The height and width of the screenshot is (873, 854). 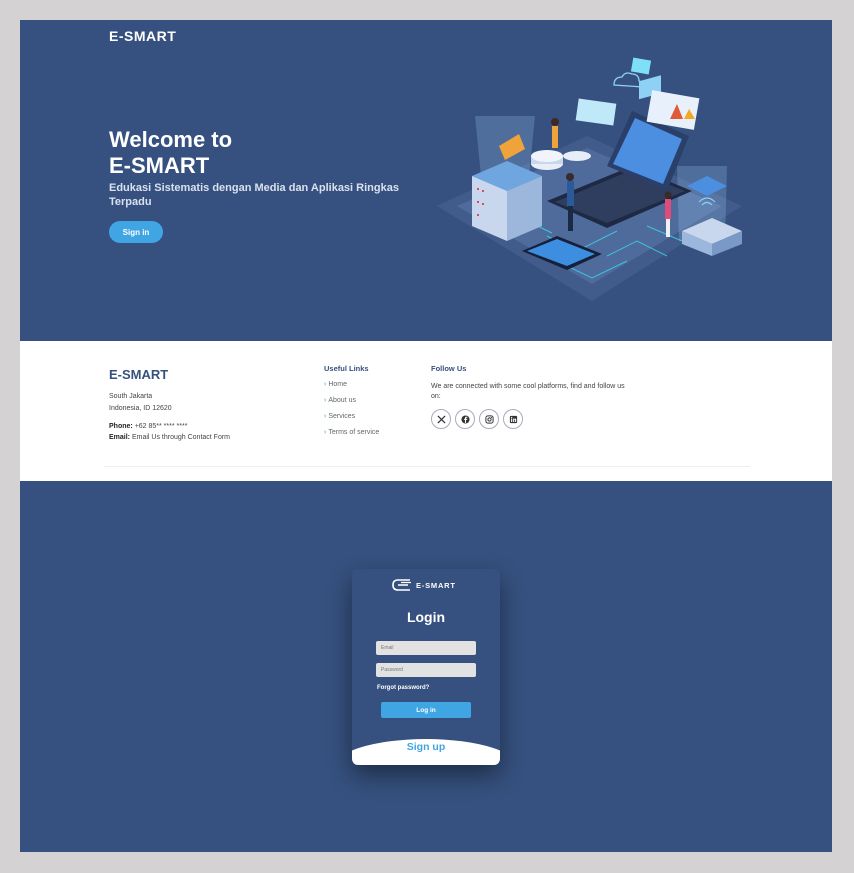 I want to click on card-logo: E-SMART, so click(x=424, y=585).